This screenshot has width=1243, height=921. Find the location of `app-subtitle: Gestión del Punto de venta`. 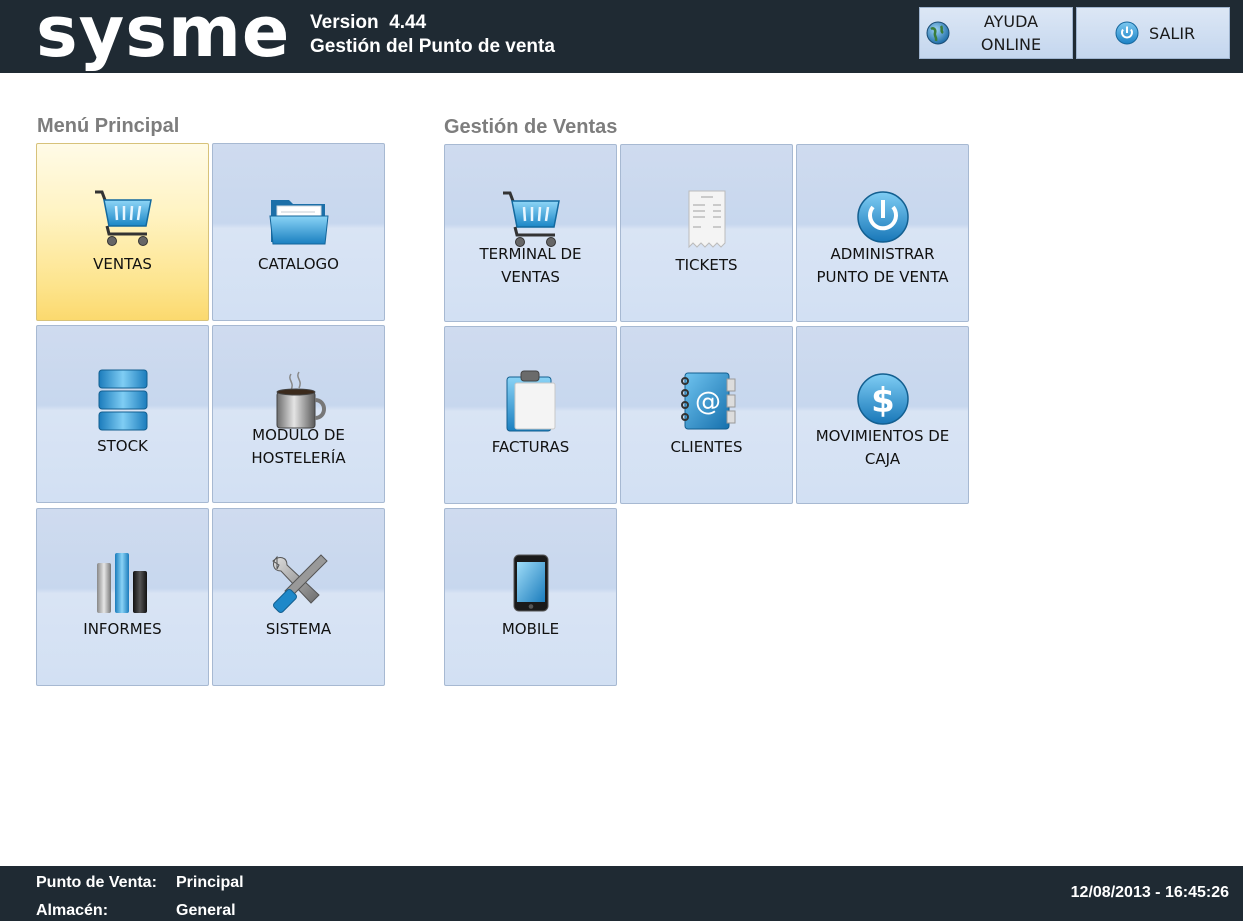

app-subtitle: Gestión del Punto de venta is located at coordinates (432, 46).